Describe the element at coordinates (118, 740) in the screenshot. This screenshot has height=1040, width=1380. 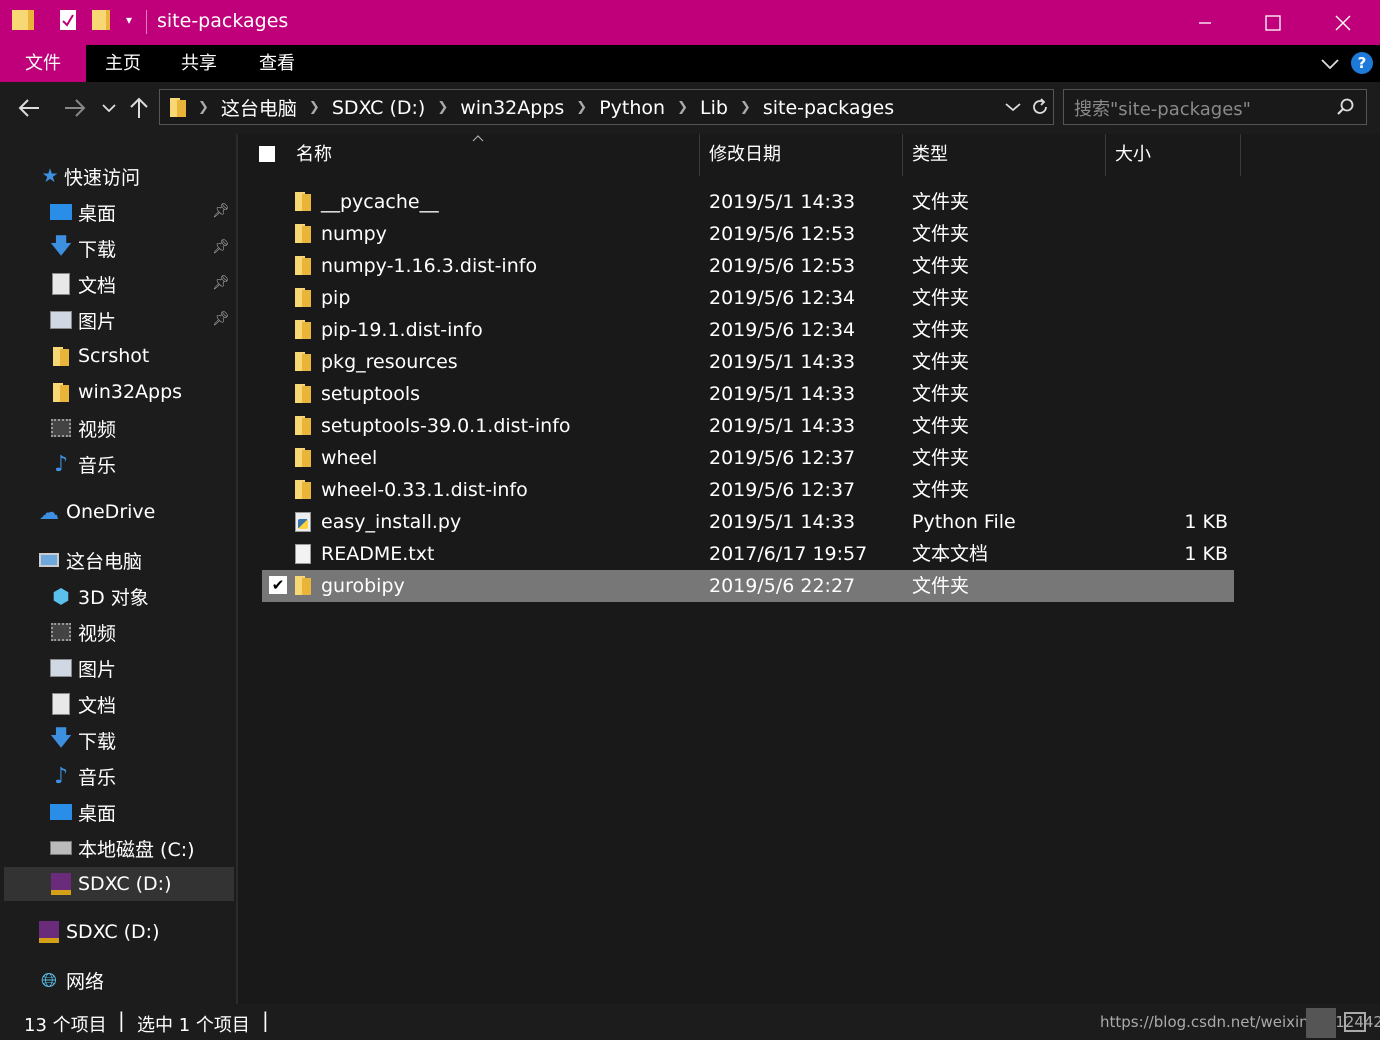
I see `sidebar-item-downloads-pc: 🡇 下载` at that location.